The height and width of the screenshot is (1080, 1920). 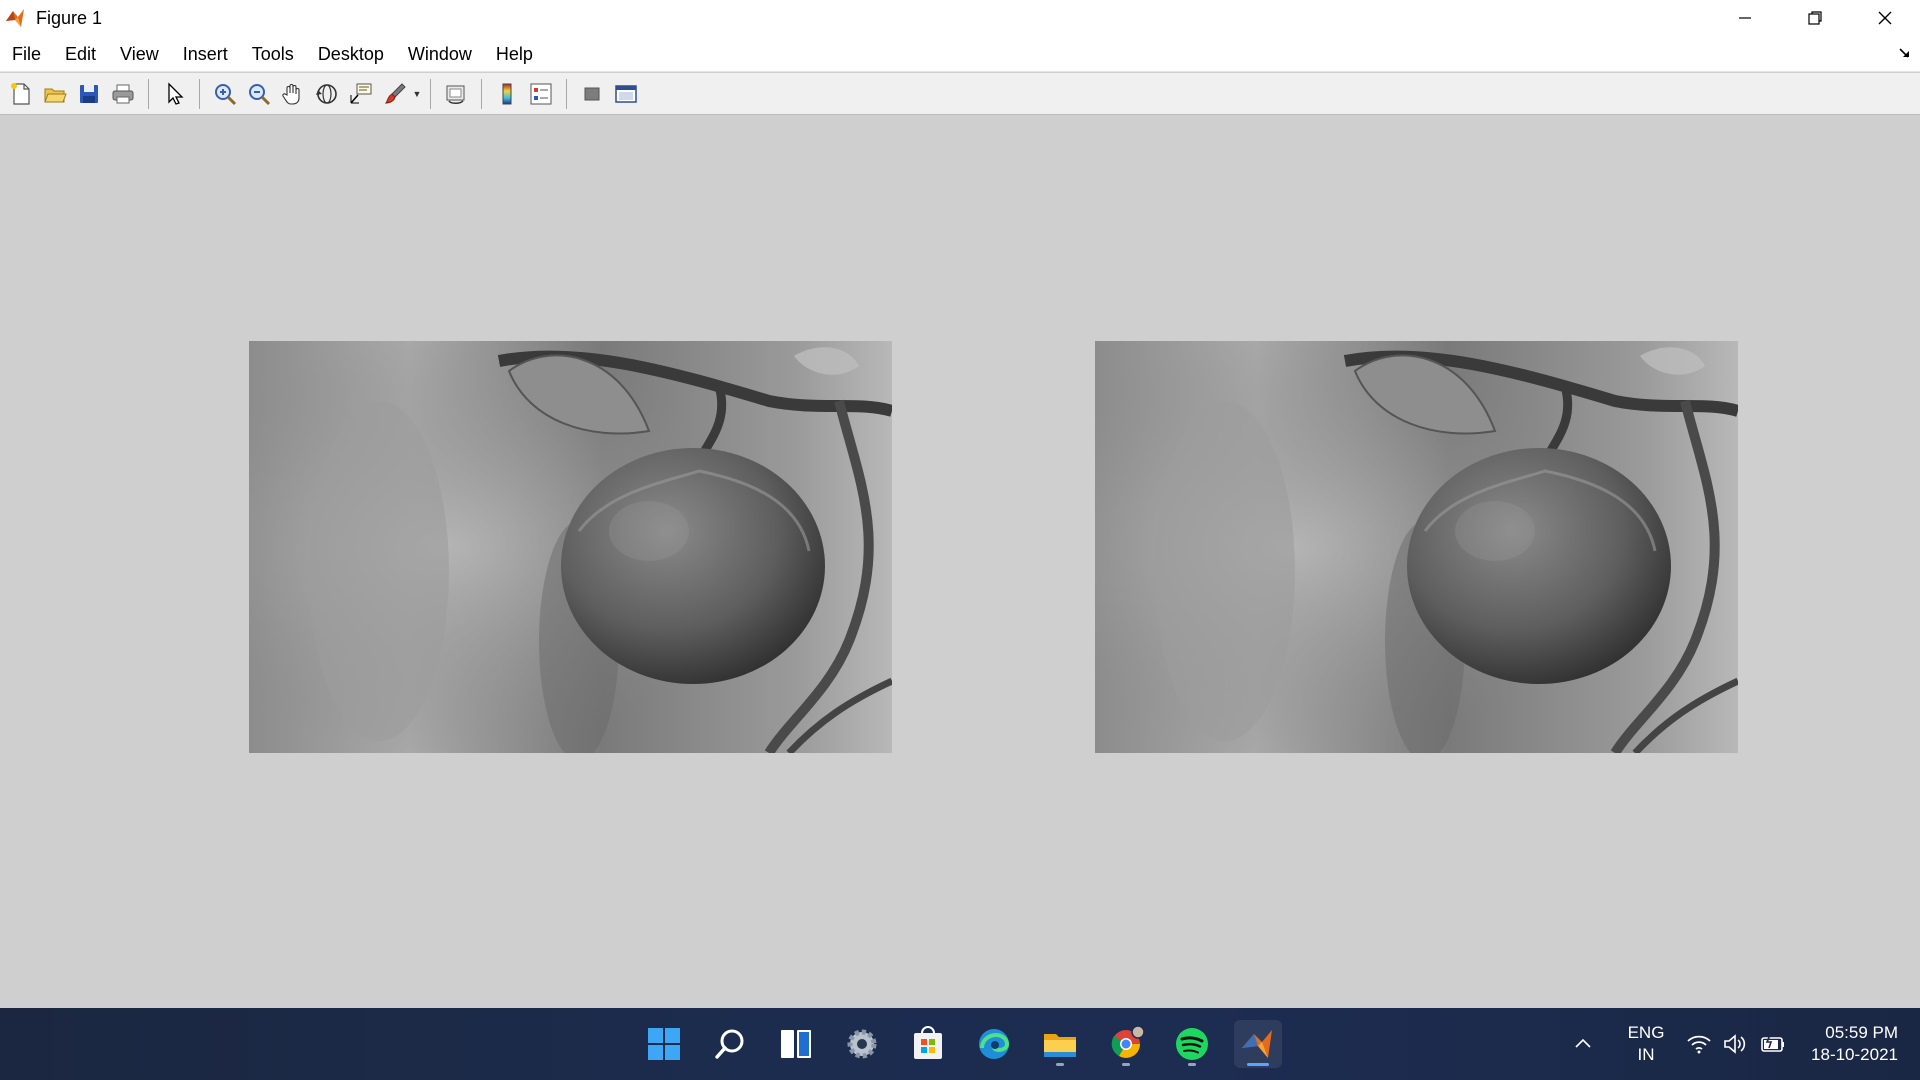 What do you see at coordinates (514, 54) in the screenshot?
I see `menu-help: Help` at bounding box center [514, 54].